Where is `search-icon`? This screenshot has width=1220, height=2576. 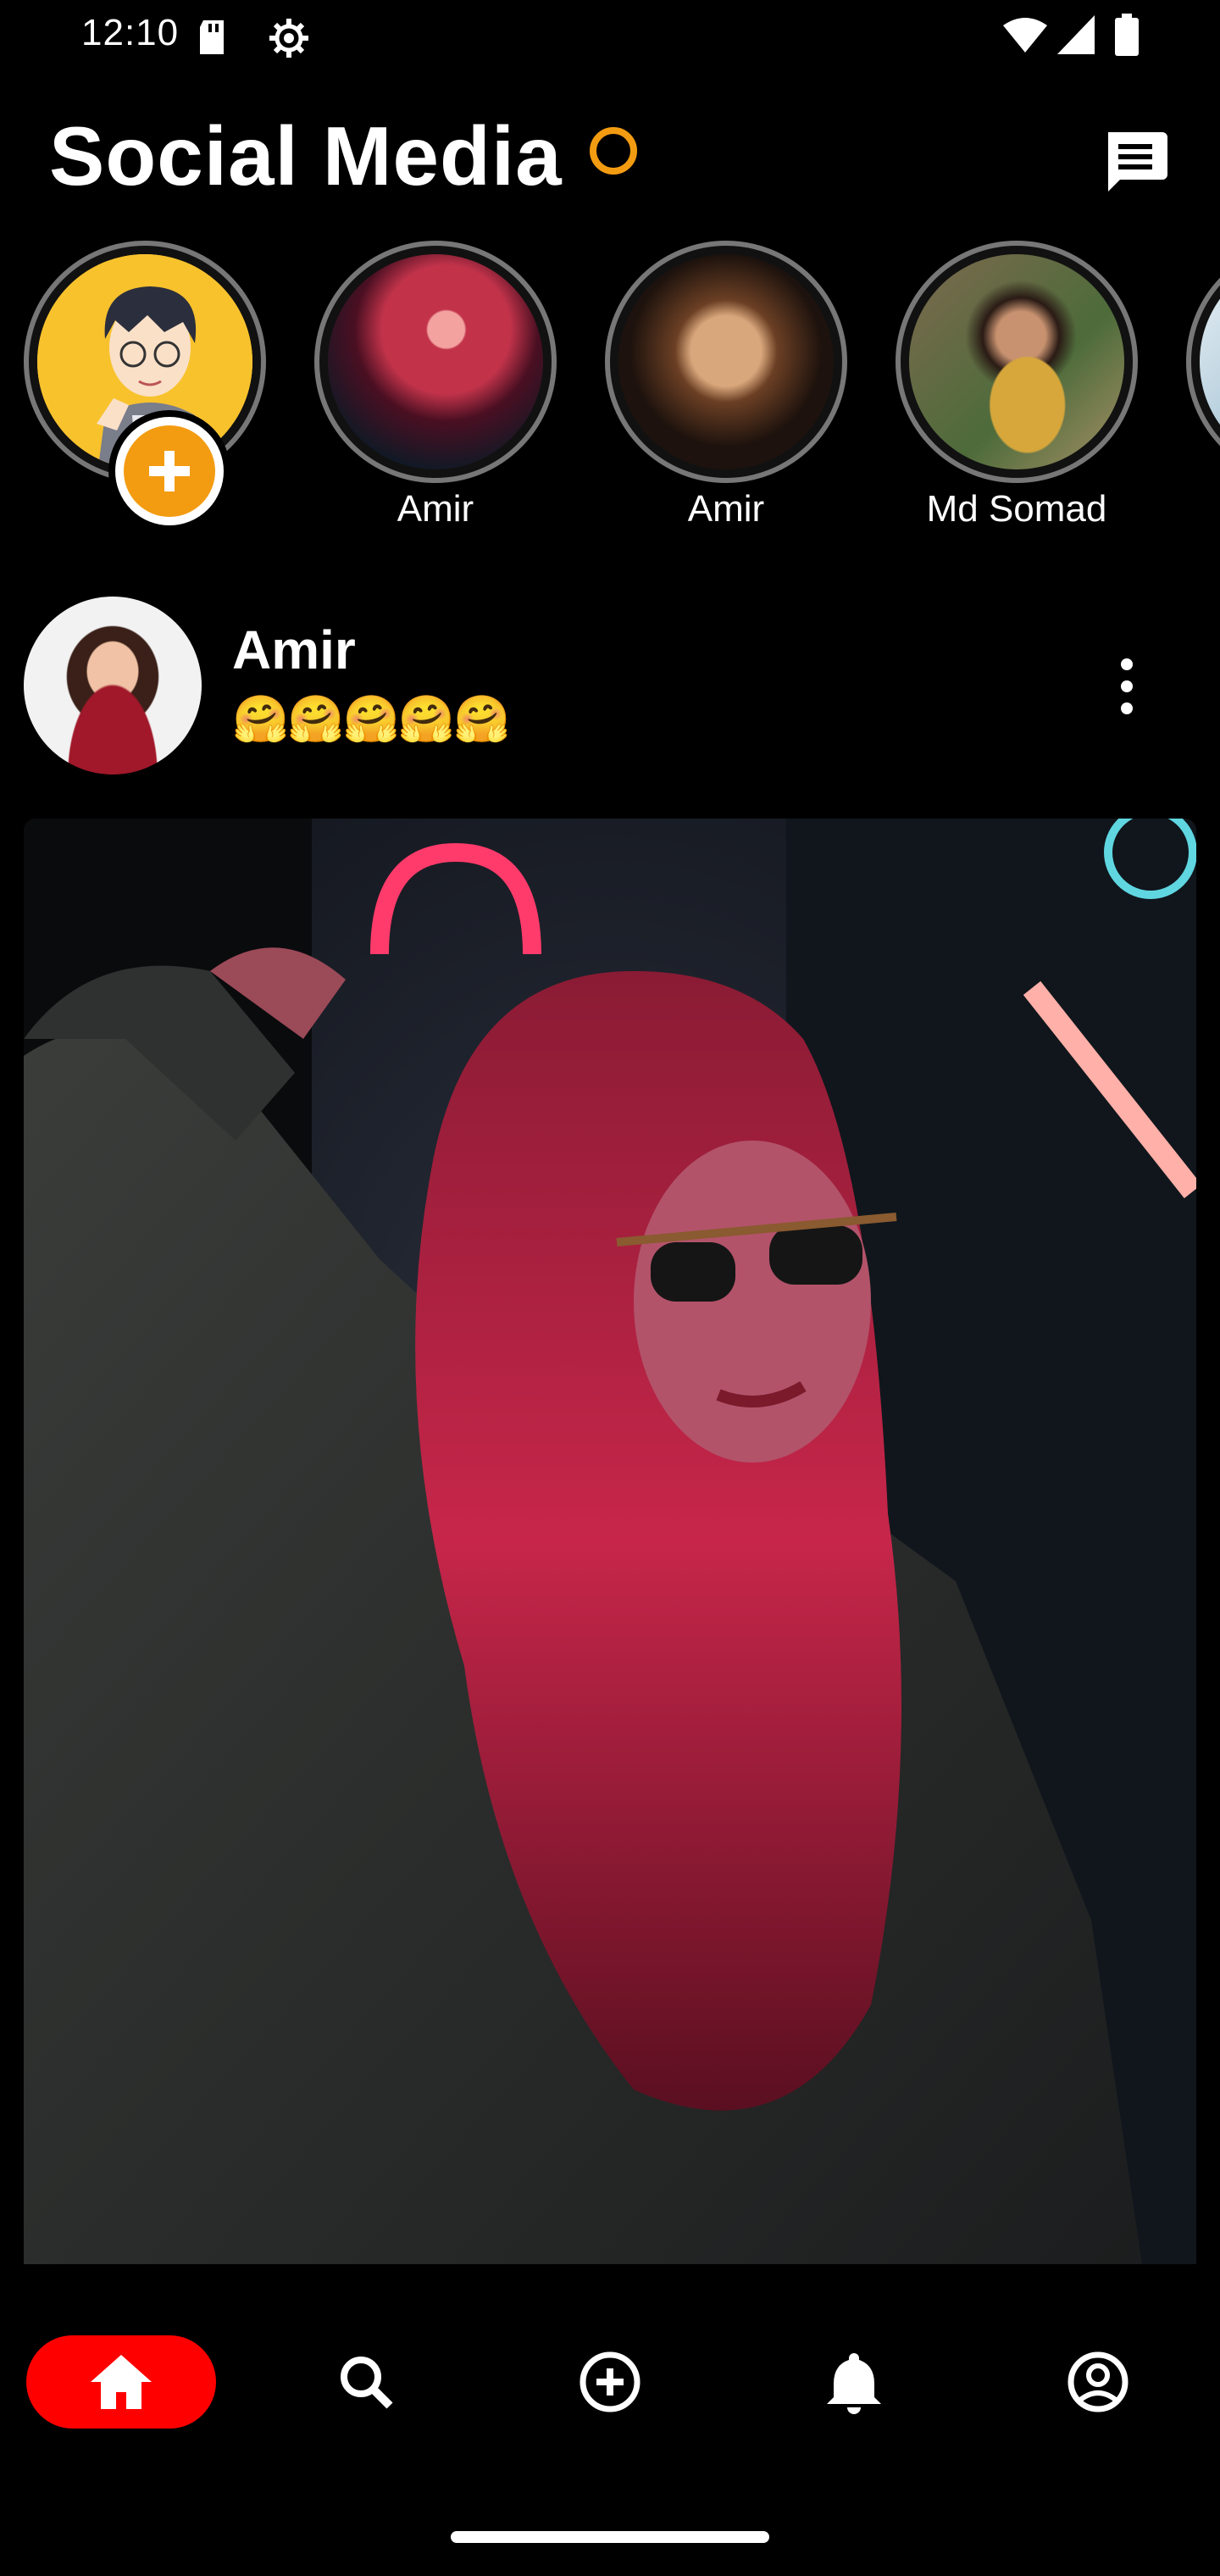 search-icon is located at coordinates (367, 2383).